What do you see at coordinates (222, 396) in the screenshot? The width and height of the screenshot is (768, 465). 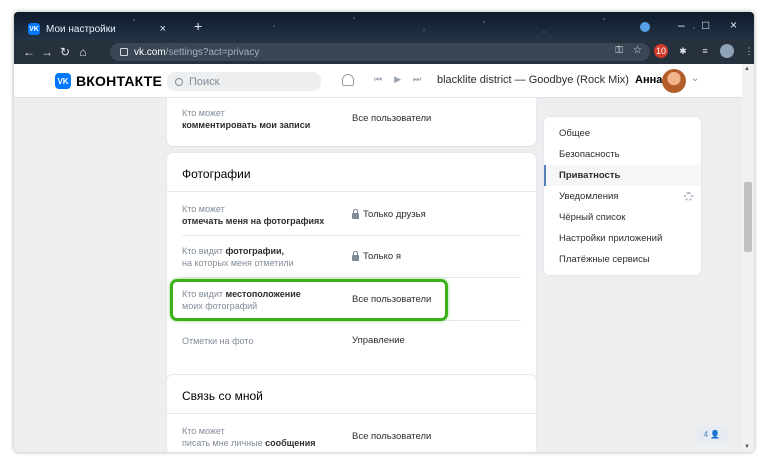 I see `section-title-contact: Связь со мной` at bounding box center [222, 396].